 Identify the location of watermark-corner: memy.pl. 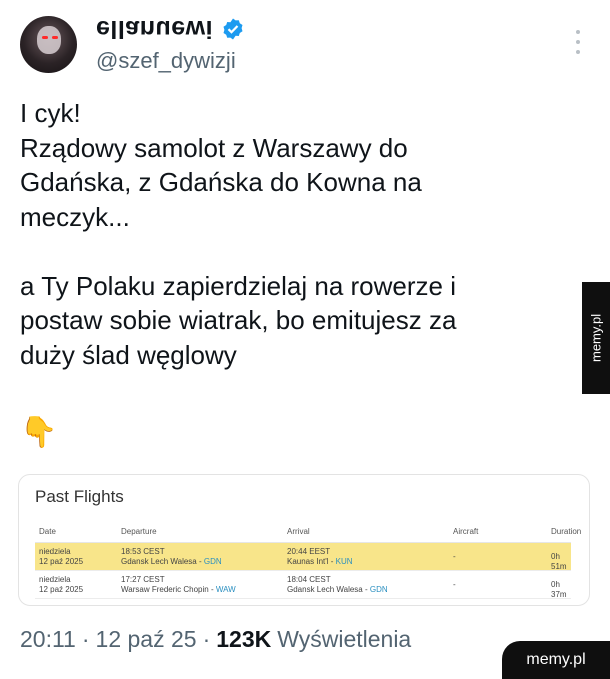
(556, 660).